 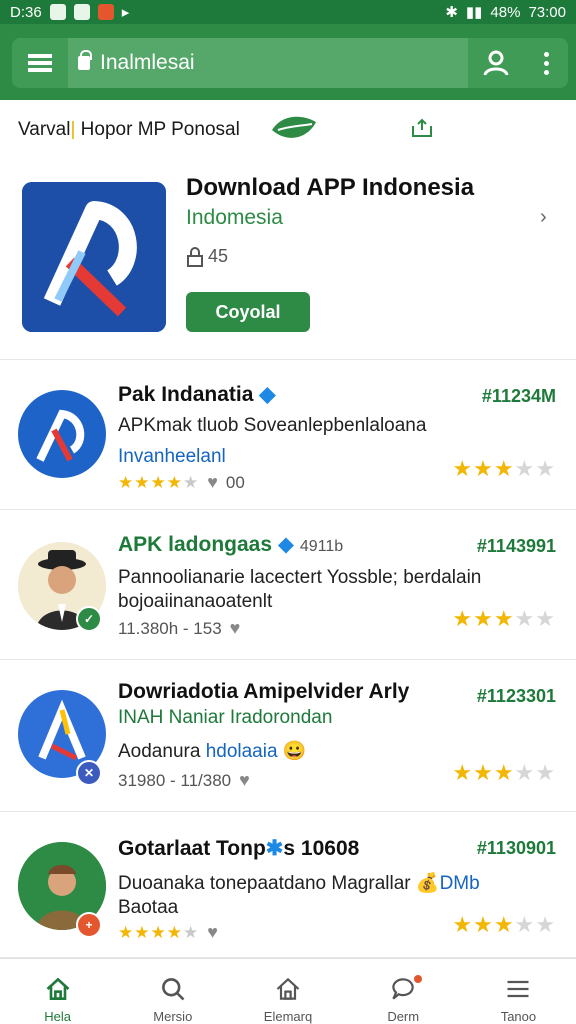 I want to click on app-meta: 11.380h - 153 ♥, so click(x=179, y=628).